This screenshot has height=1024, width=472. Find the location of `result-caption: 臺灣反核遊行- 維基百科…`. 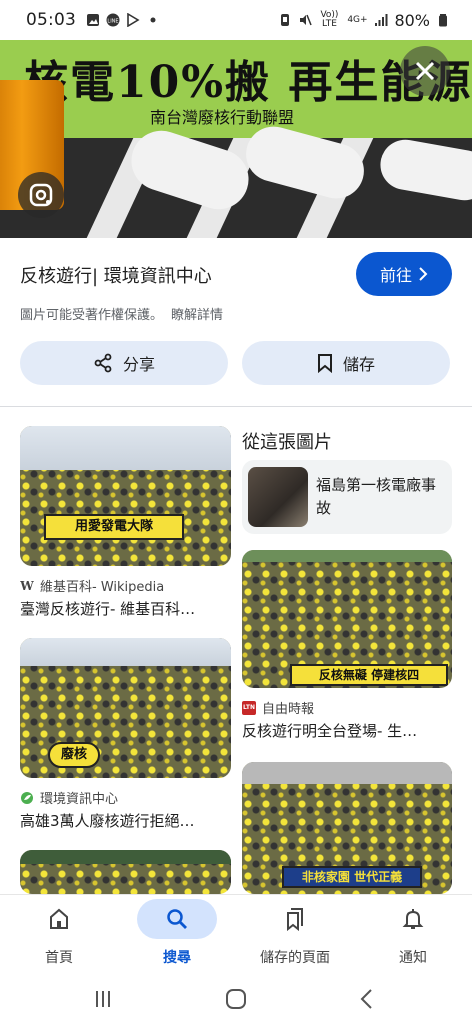

result-caption: 臺灣反核遊行- 維基百科… is located at coordinates (126, 608).